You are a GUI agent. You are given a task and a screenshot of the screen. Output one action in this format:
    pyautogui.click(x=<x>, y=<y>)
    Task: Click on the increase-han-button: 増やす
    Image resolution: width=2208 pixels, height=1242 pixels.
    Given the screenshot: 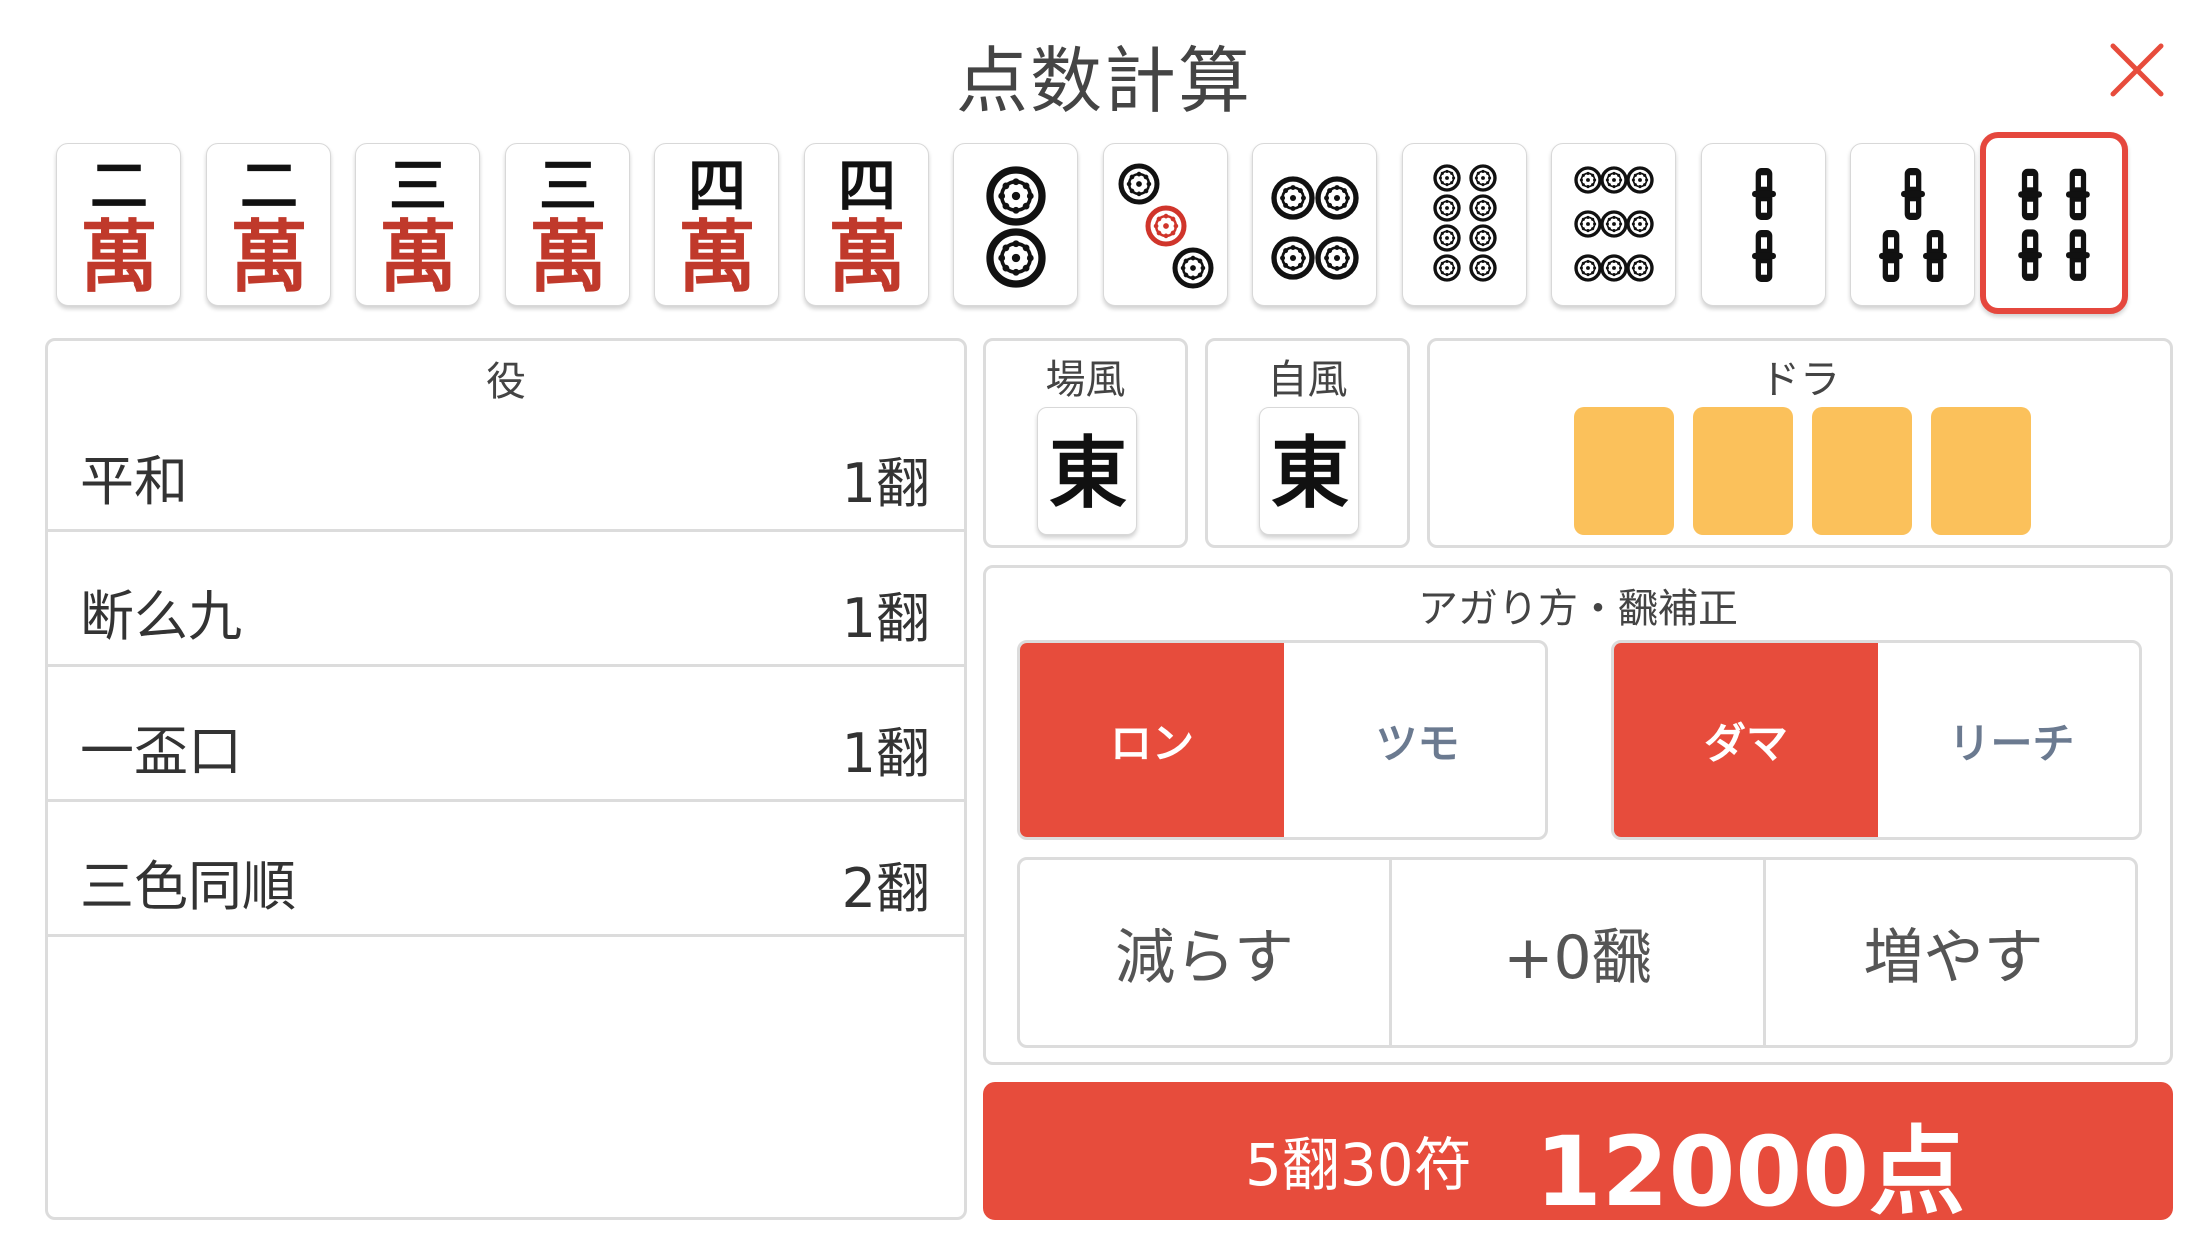 What is the action you would take?
    pyautogui.click(x=1950, y=952)
    